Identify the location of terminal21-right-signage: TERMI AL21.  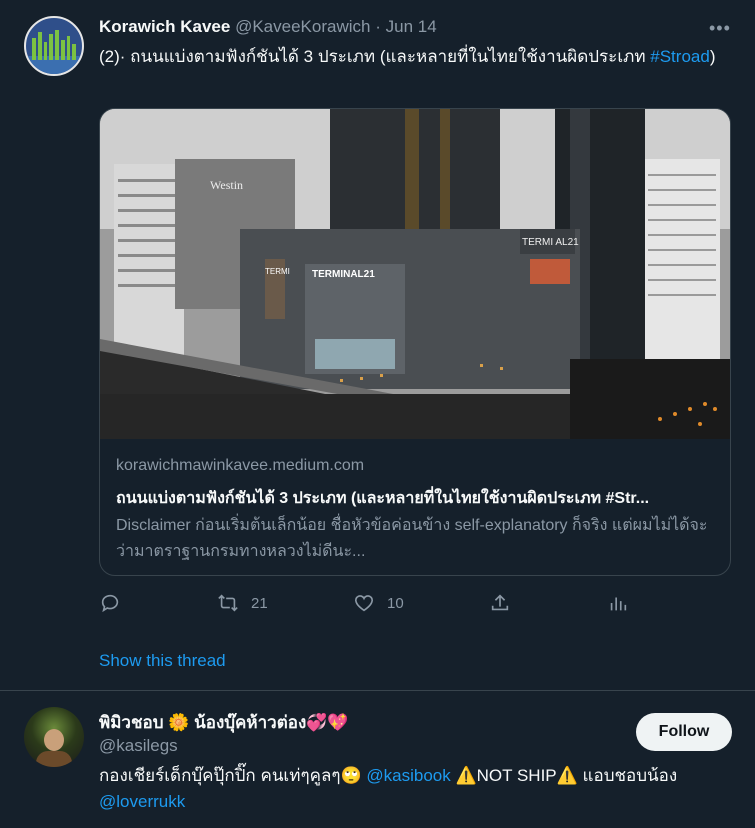
(550, 242).